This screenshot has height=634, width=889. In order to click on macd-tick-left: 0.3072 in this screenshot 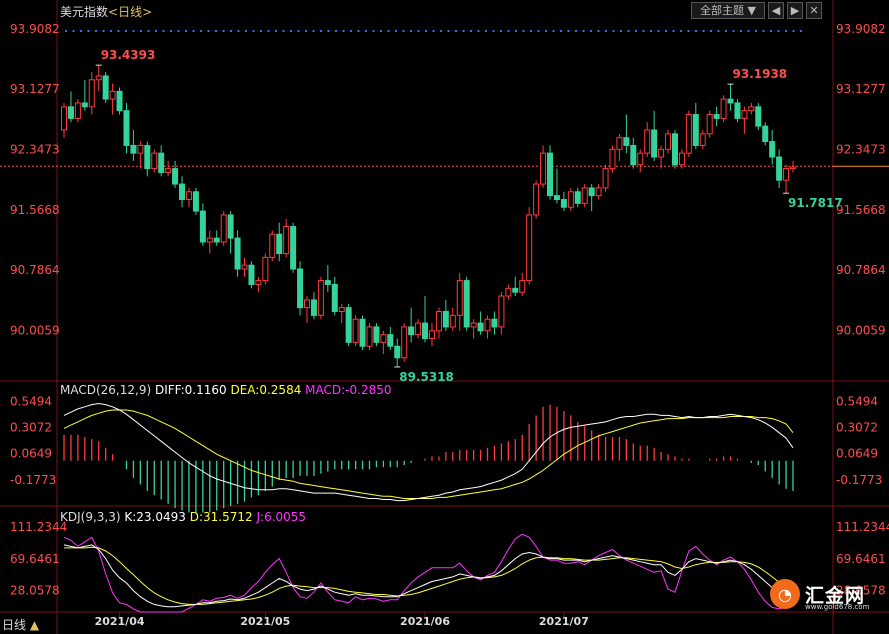, I will do `click(31, 428)`.